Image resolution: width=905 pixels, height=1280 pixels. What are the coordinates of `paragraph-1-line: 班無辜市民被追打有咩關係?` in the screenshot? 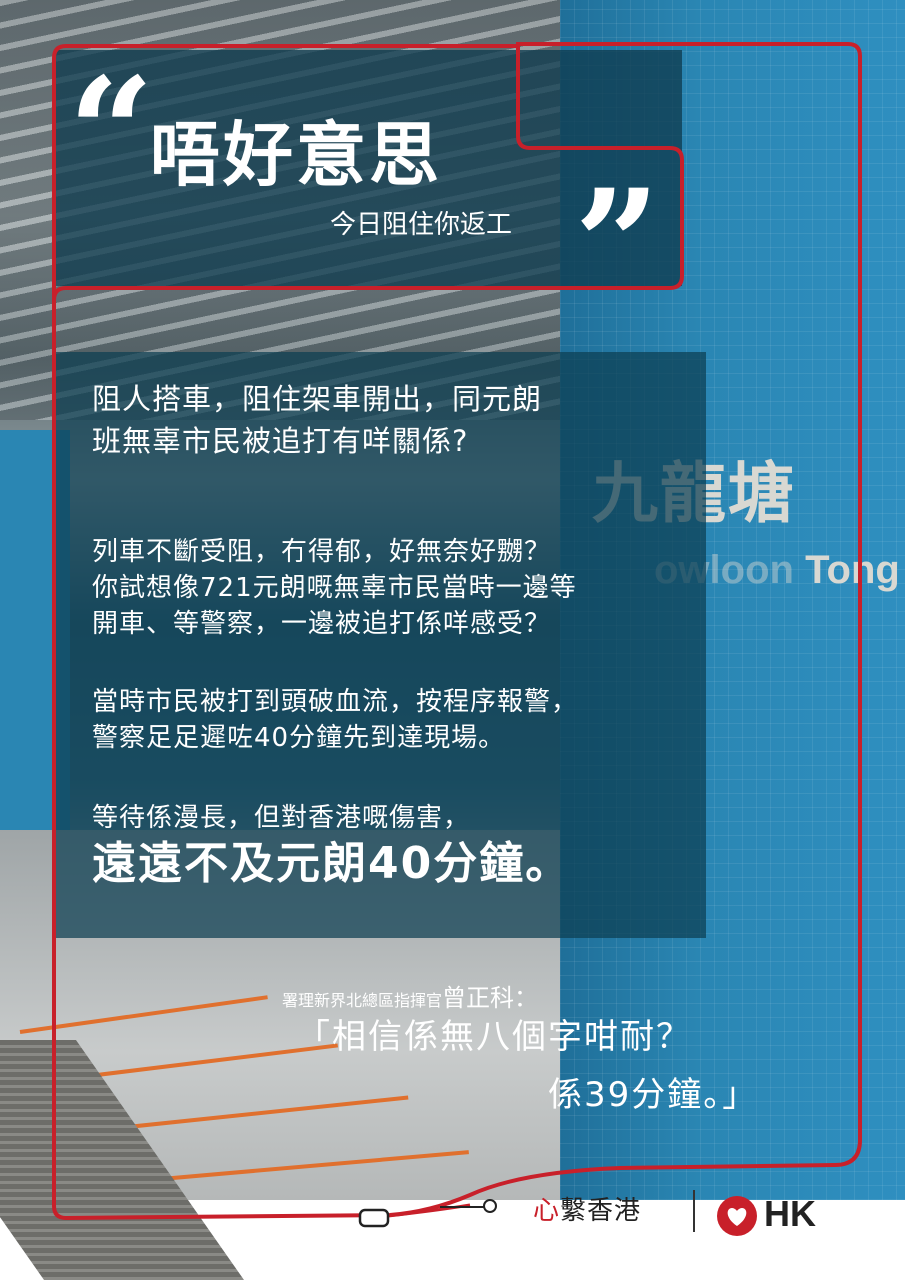 It's located at (280, 441).